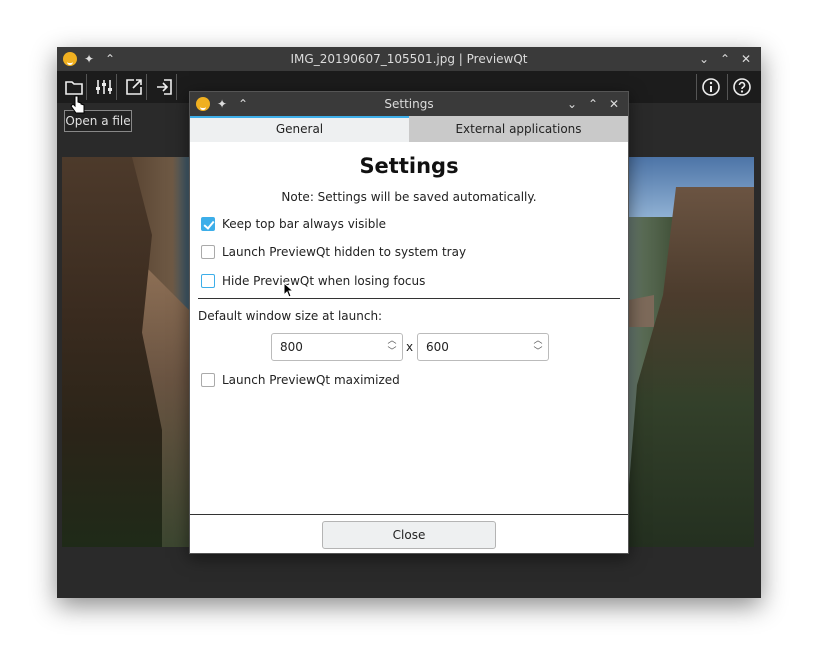  What do you see at coordinates (410, 347) in the screenshot?
I see `size-separator: x` at bounding box center [410, 347].